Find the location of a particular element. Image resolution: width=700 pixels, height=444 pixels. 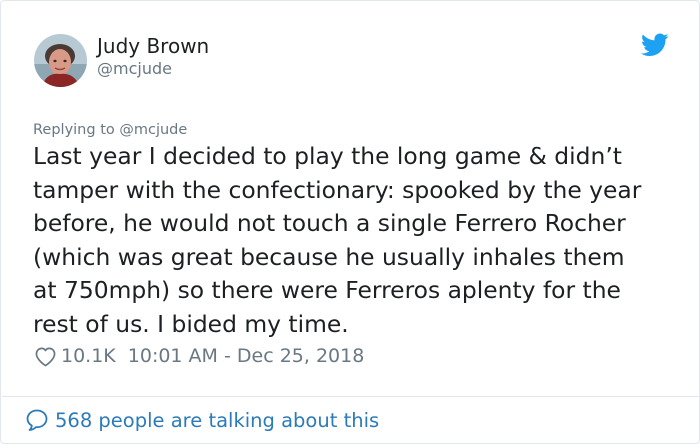

speech-bubble-icon is located at coordinates (37, 420).